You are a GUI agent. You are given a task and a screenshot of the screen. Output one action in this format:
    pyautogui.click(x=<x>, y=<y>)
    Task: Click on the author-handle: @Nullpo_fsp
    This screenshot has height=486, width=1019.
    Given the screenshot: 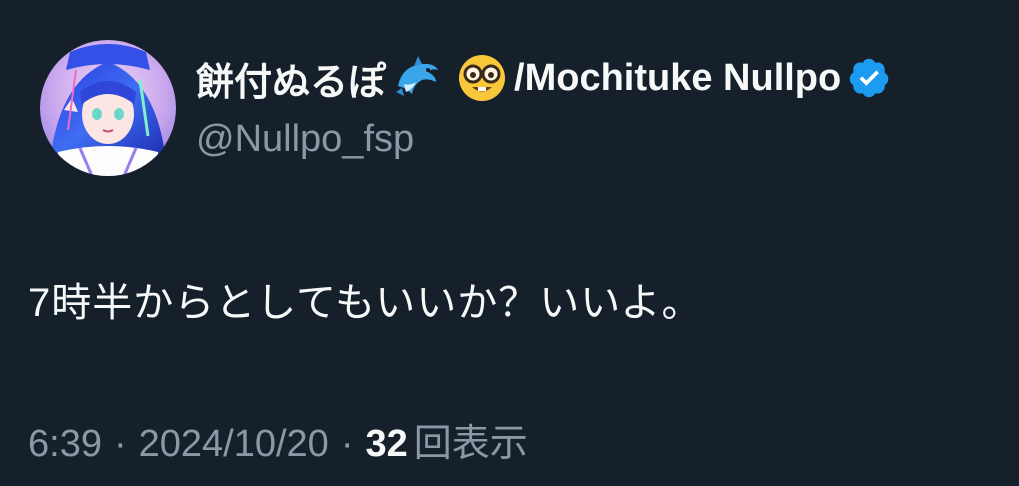 What is the action you would take?
    pyautogui.click(x=305, y=139)
    